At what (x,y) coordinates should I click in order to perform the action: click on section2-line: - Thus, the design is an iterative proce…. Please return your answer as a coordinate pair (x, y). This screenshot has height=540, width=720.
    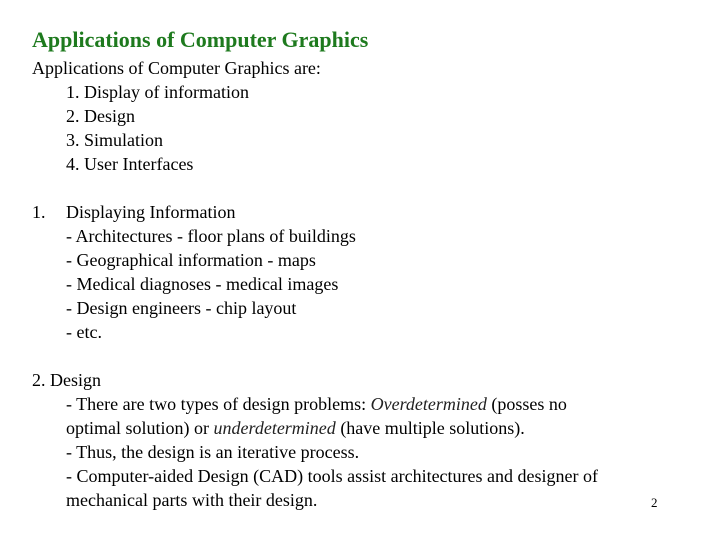
    Looking at the image, I should click on (213, 452).